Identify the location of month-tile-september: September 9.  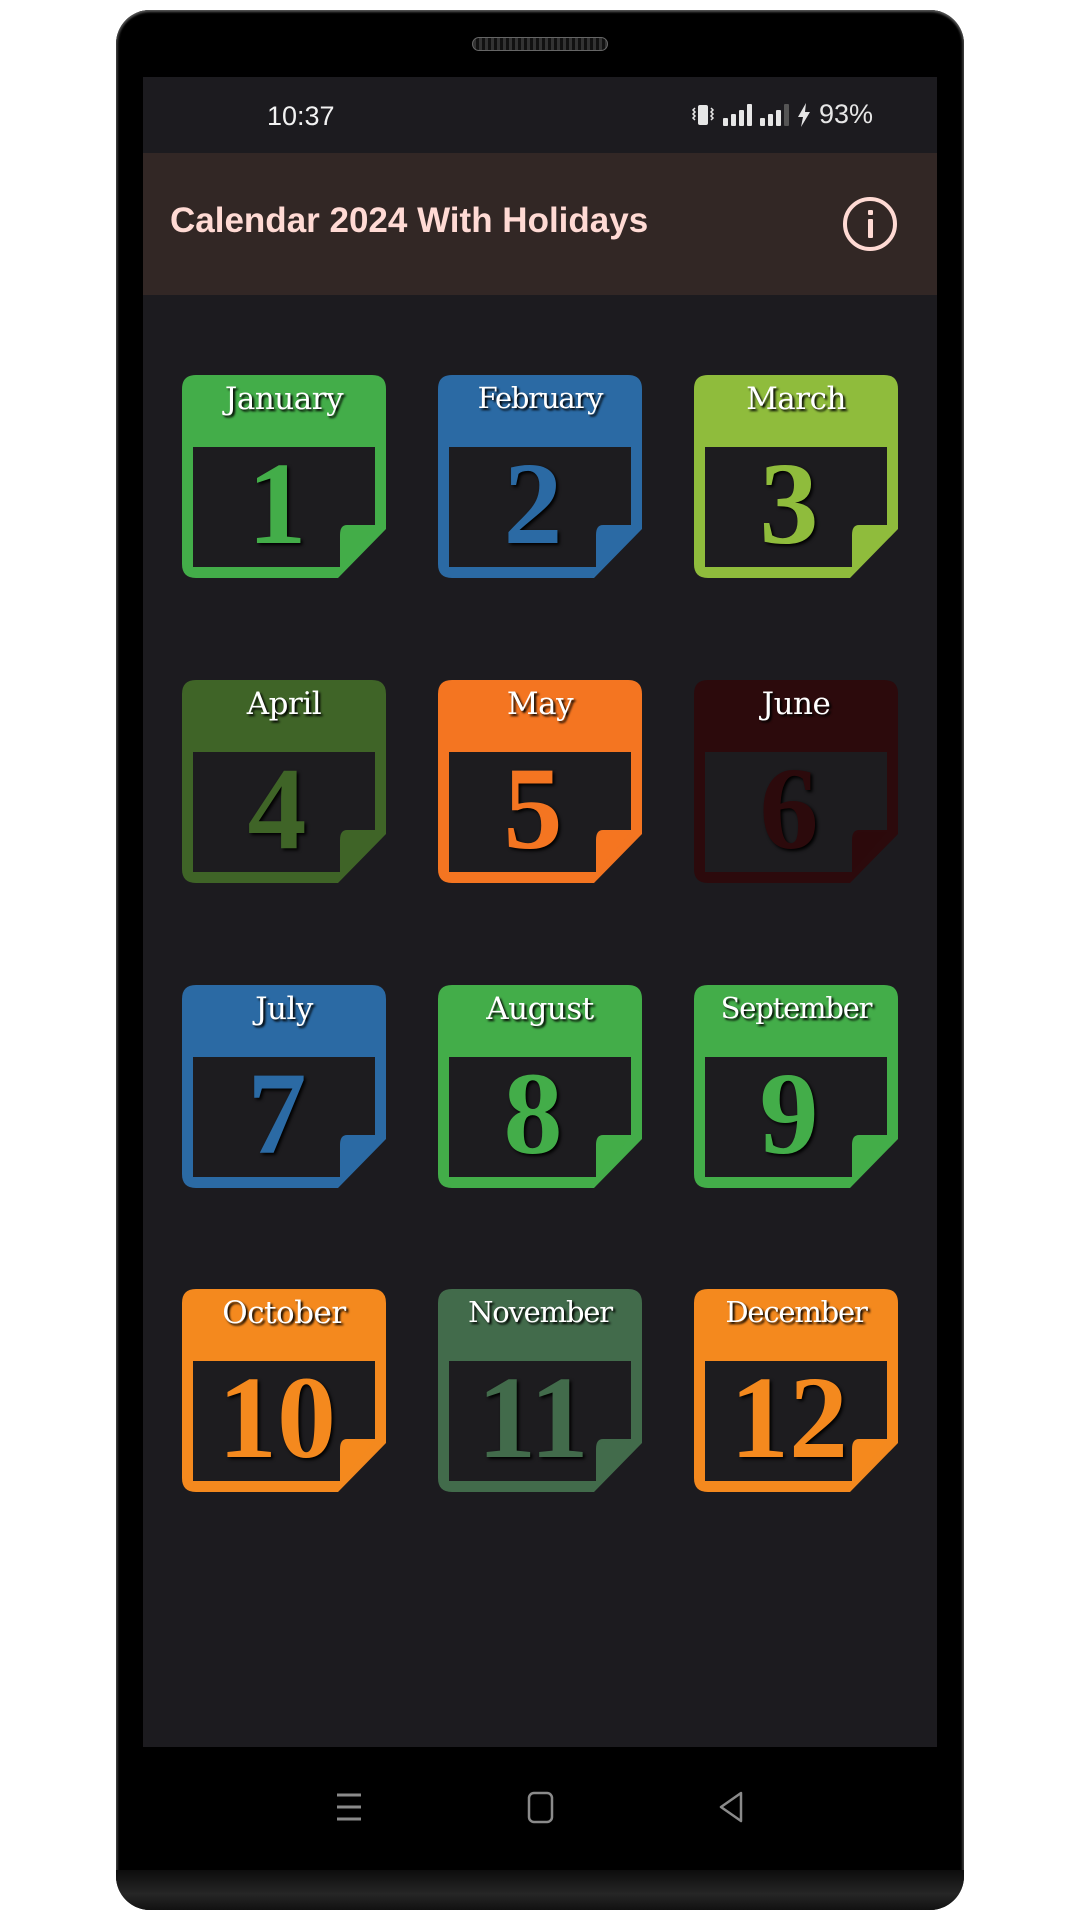
(796, 1087).